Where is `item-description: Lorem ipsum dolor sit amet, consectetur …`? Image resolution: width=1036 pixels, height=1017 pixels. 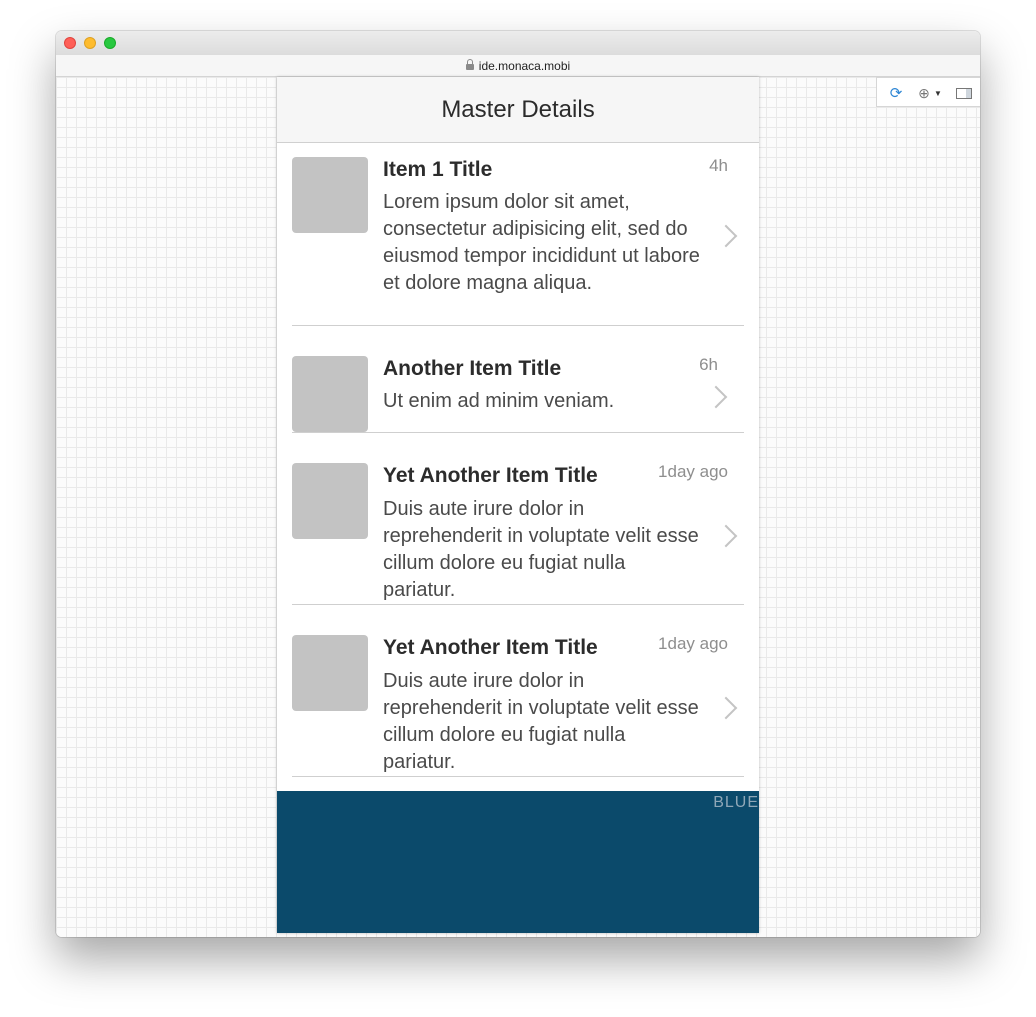
item-description: Lorem ipsum dolor sit amet, consectetur … is located at coordinates (541, 242).